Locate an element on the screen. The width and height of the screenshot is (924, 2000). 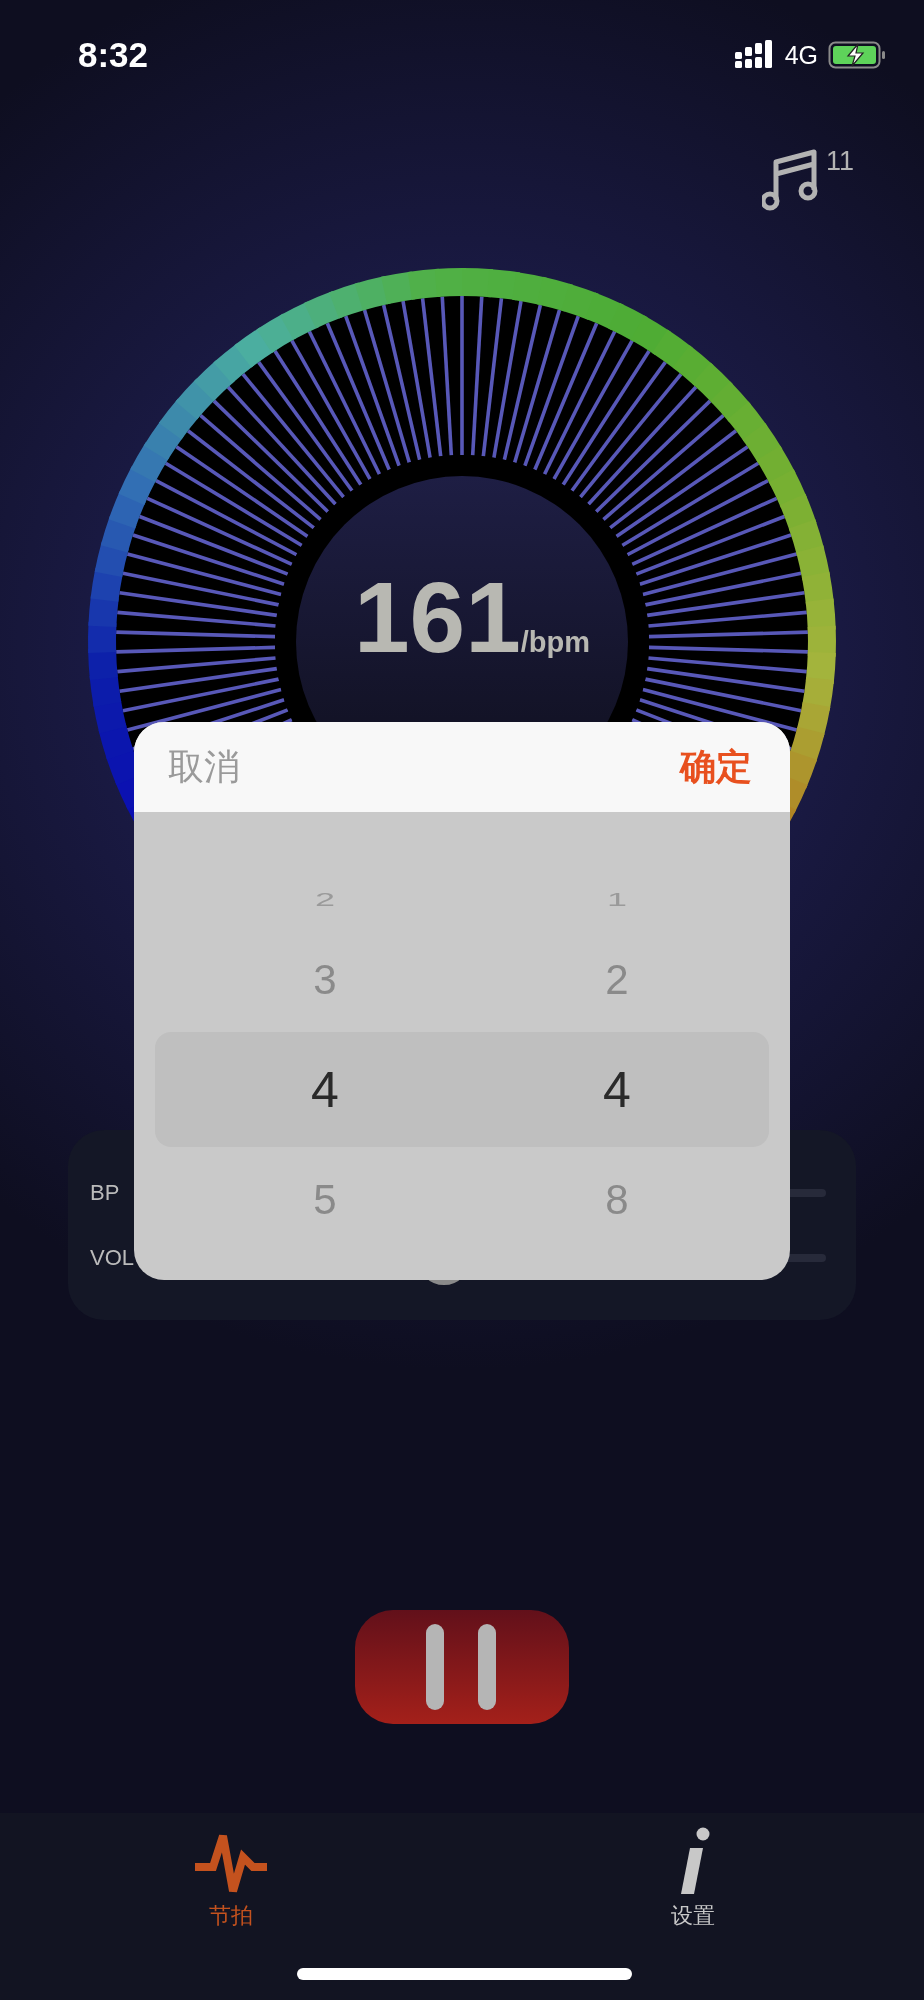
network-type: 4G is located at coordinates (801, 55).